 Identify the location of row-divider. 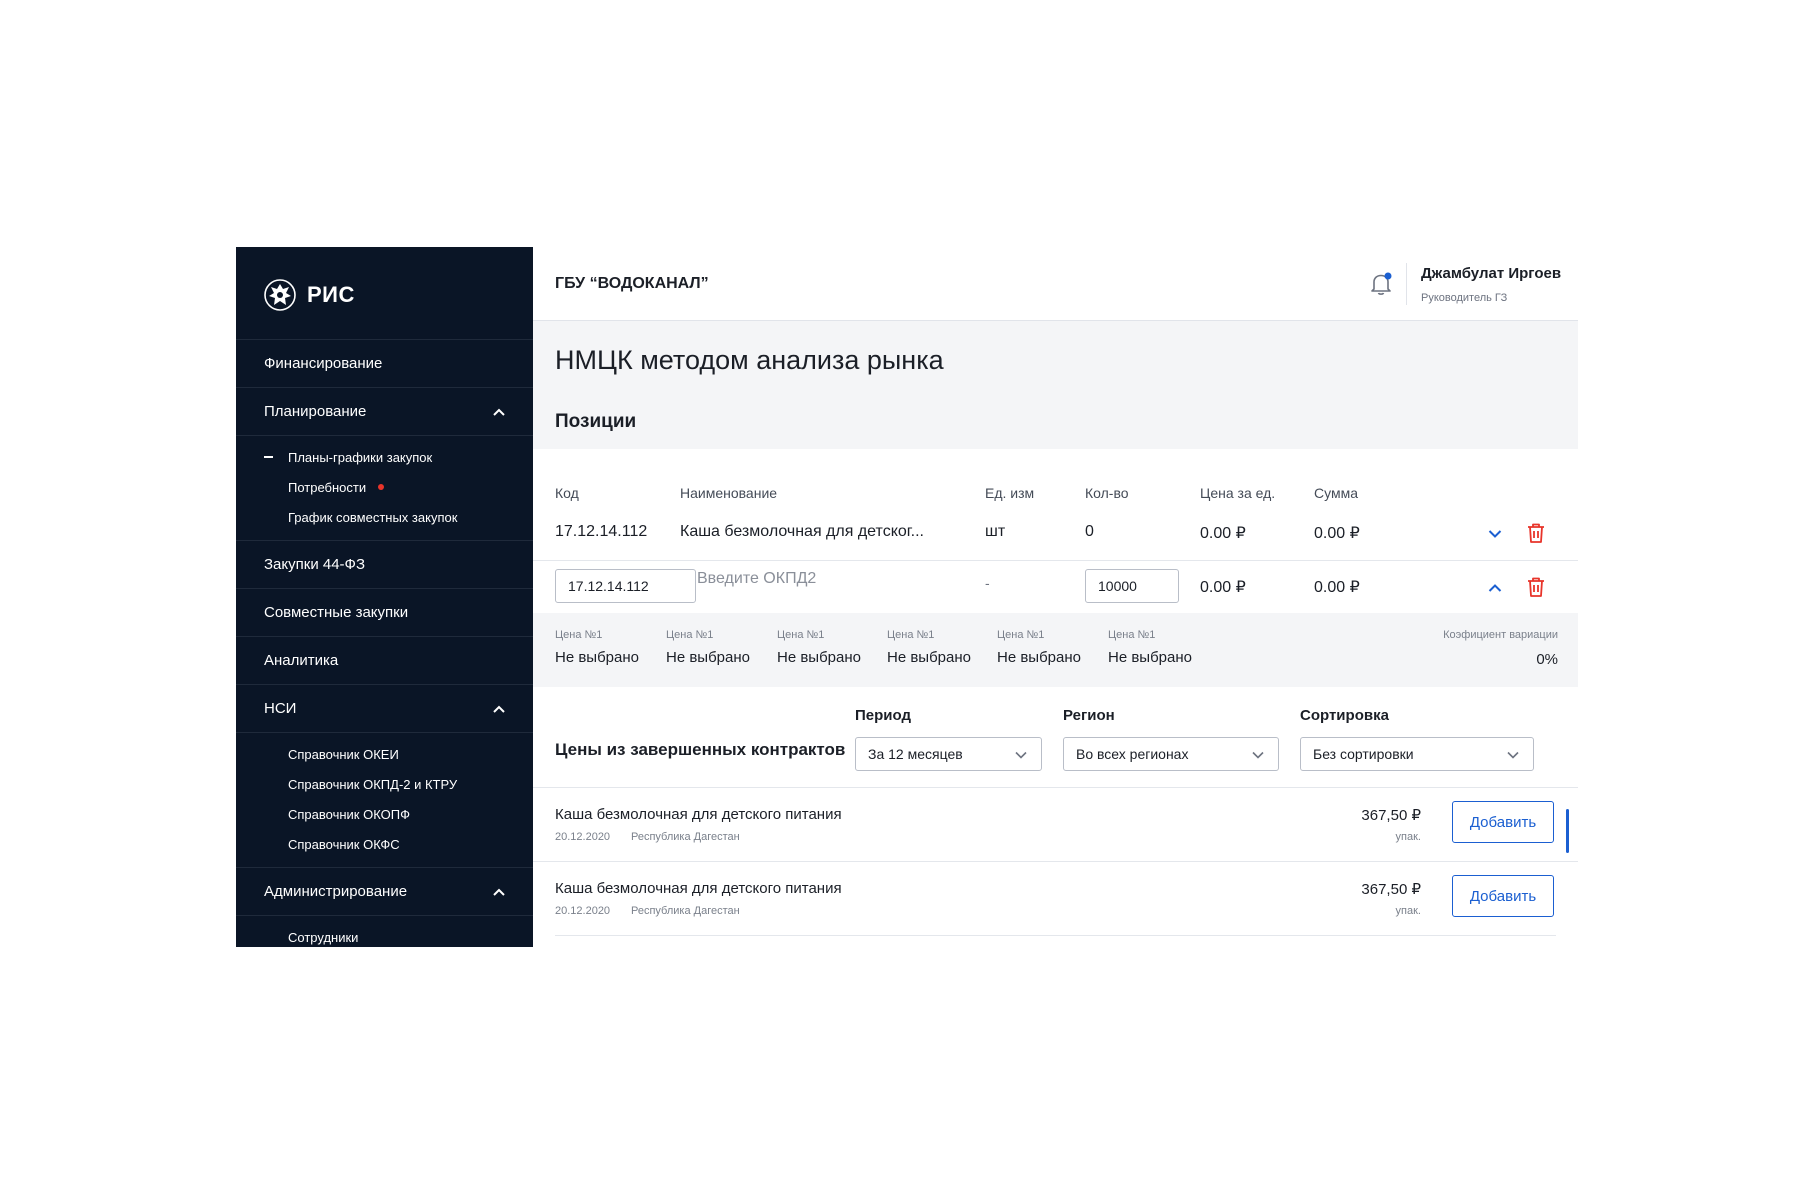
(1055, 560).